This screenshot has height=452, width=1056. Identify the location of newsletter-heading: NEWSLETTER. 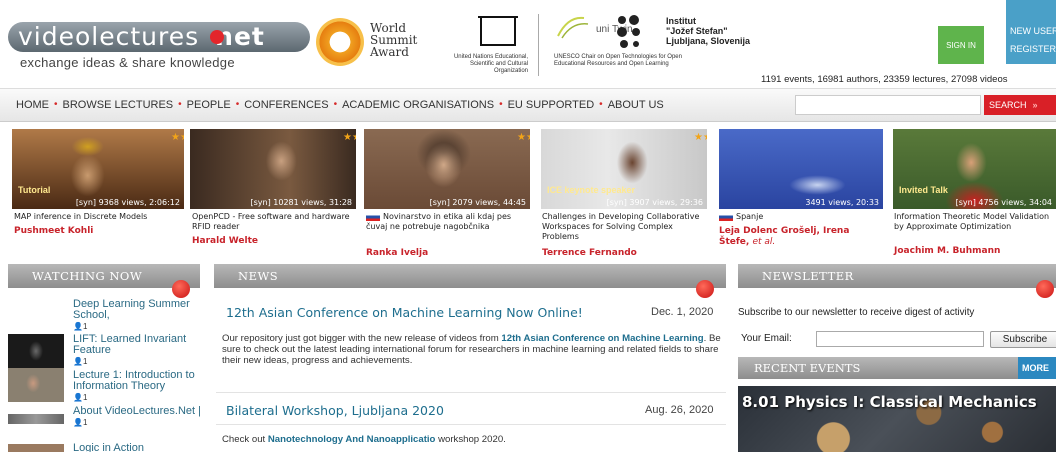
(897, 276).